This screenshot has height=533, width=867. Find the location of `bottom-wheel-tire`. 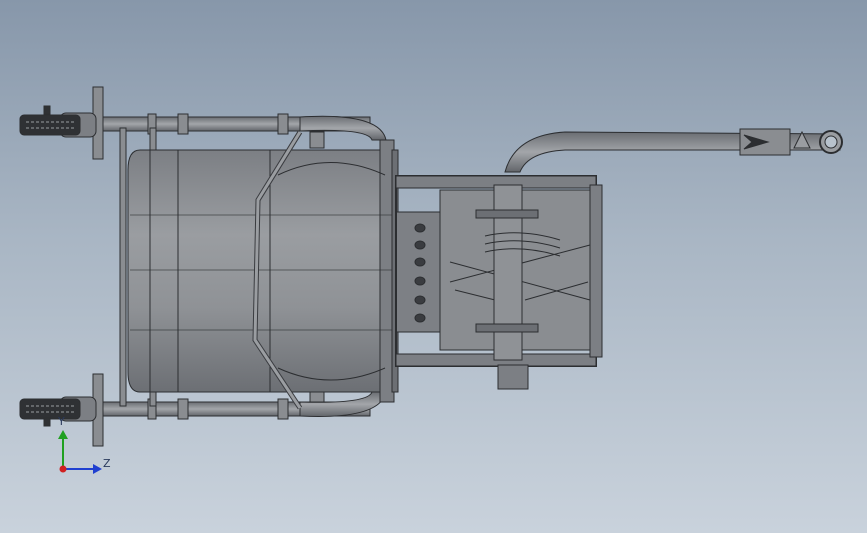

bottom-wheel-tire is located at coordinates (50, 409).